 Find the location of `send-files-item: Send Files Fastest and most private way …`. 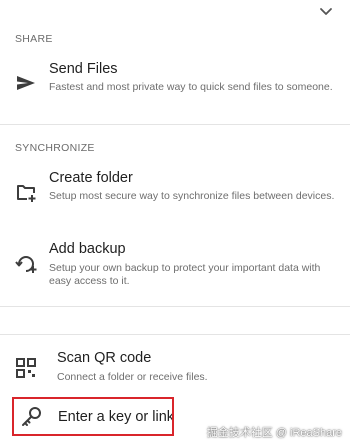

send-files-item: Send Files Fastest and most private way … is located at coordinates (175, 84).